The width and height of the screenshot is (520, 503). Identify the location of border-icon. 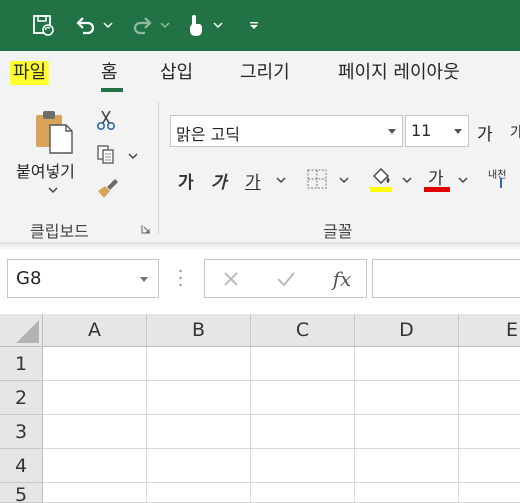
(317, 179).